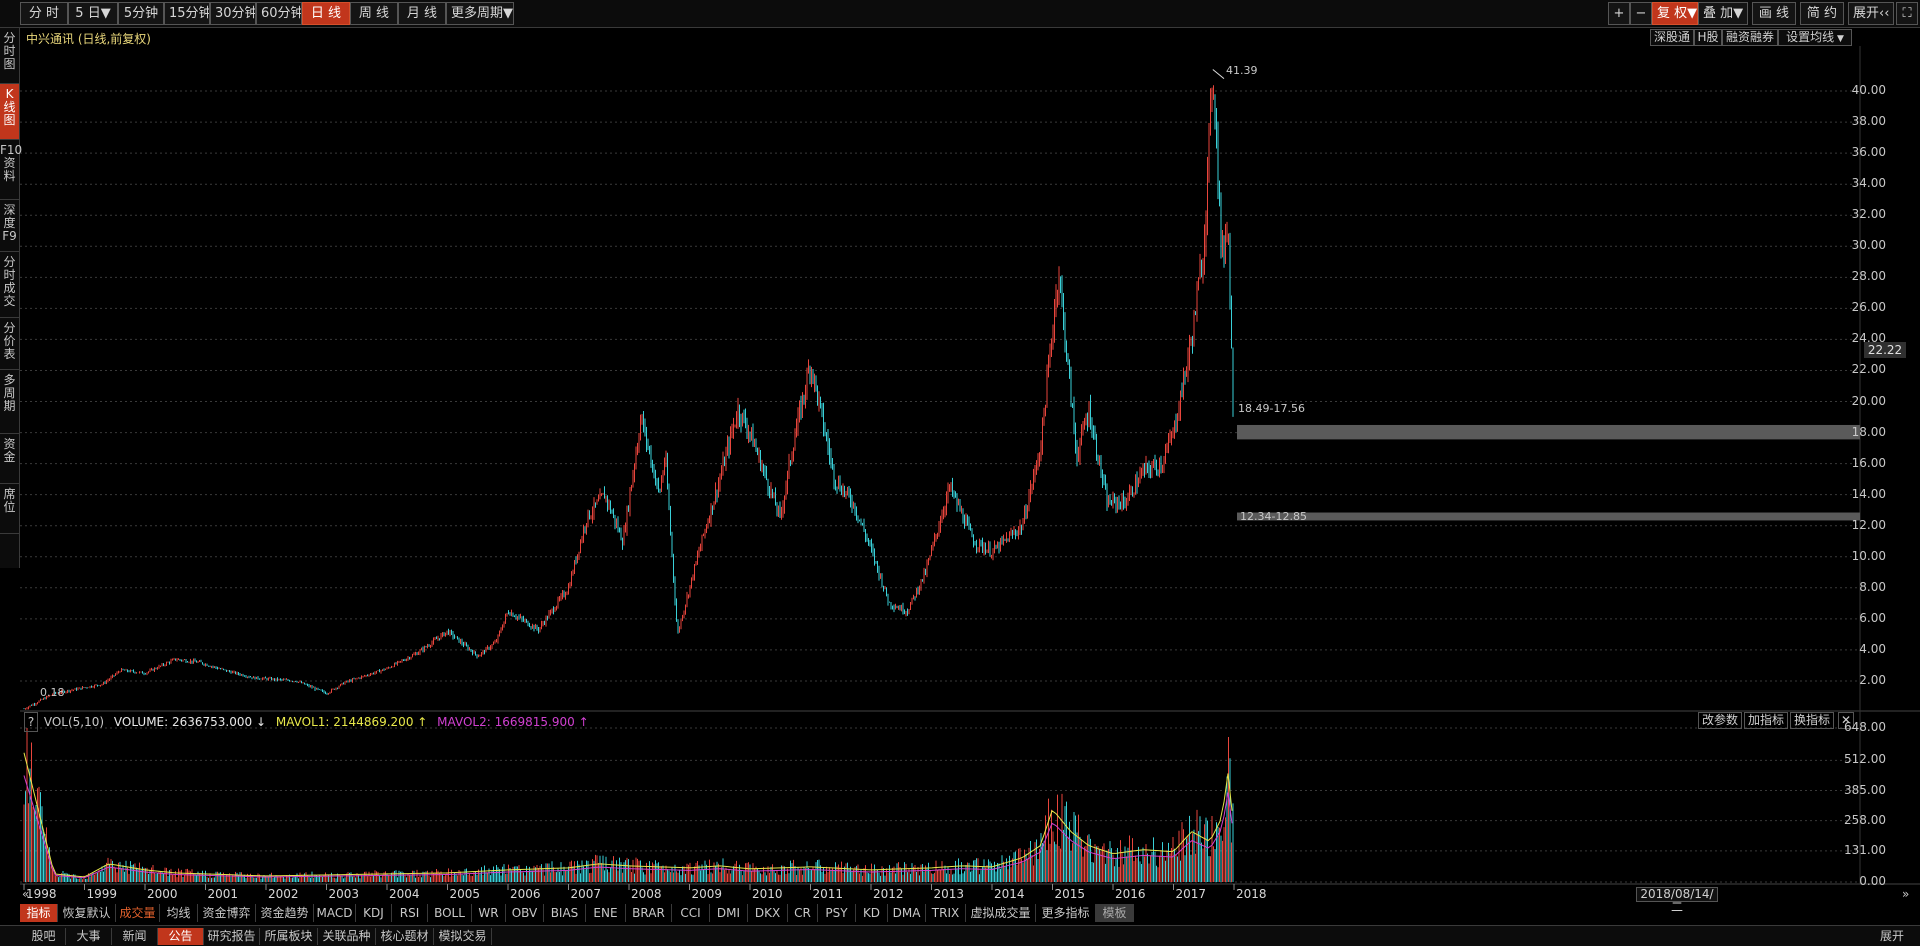  Describe the element at coordinates (586, 894) in the screenshot. I see `year-label: 2007` at that location.